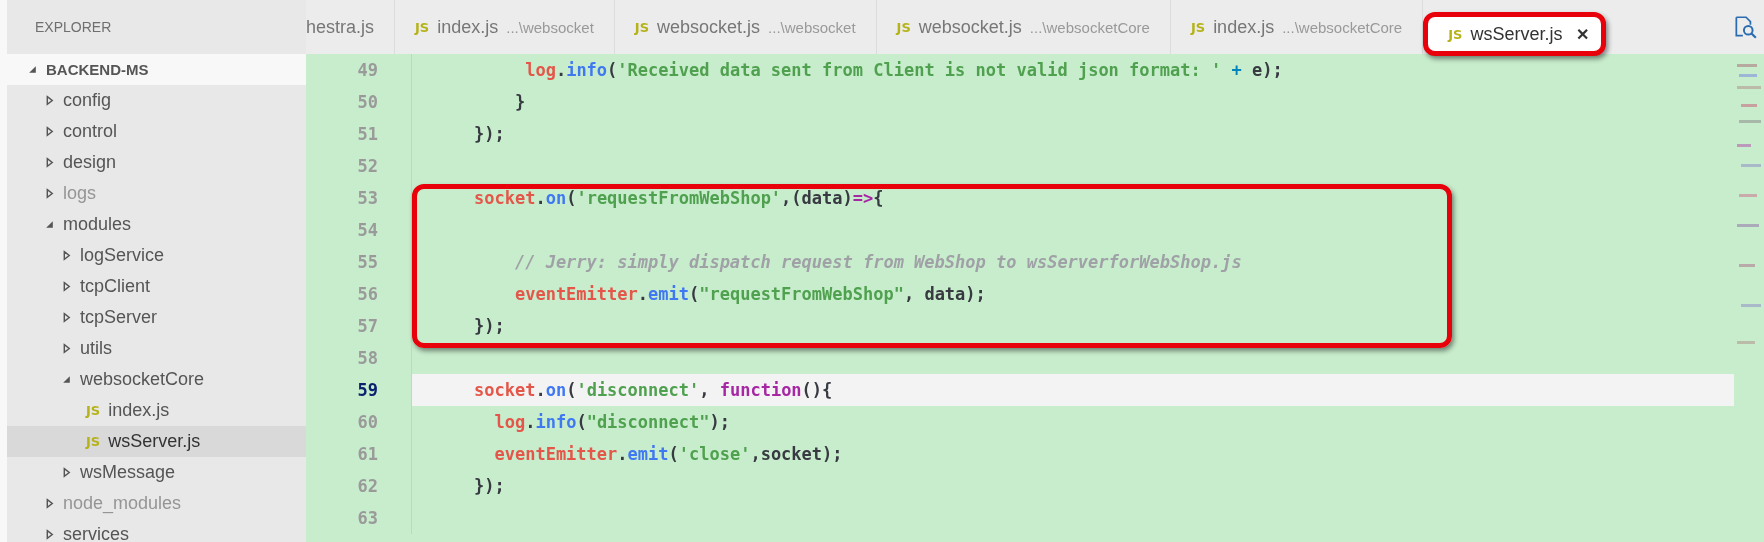 The width and height of the screenshot is (1764, 542). Describe the element at coordinates (156, 472) in the screenshot. I see `tree-item: wsMessage` at that location.